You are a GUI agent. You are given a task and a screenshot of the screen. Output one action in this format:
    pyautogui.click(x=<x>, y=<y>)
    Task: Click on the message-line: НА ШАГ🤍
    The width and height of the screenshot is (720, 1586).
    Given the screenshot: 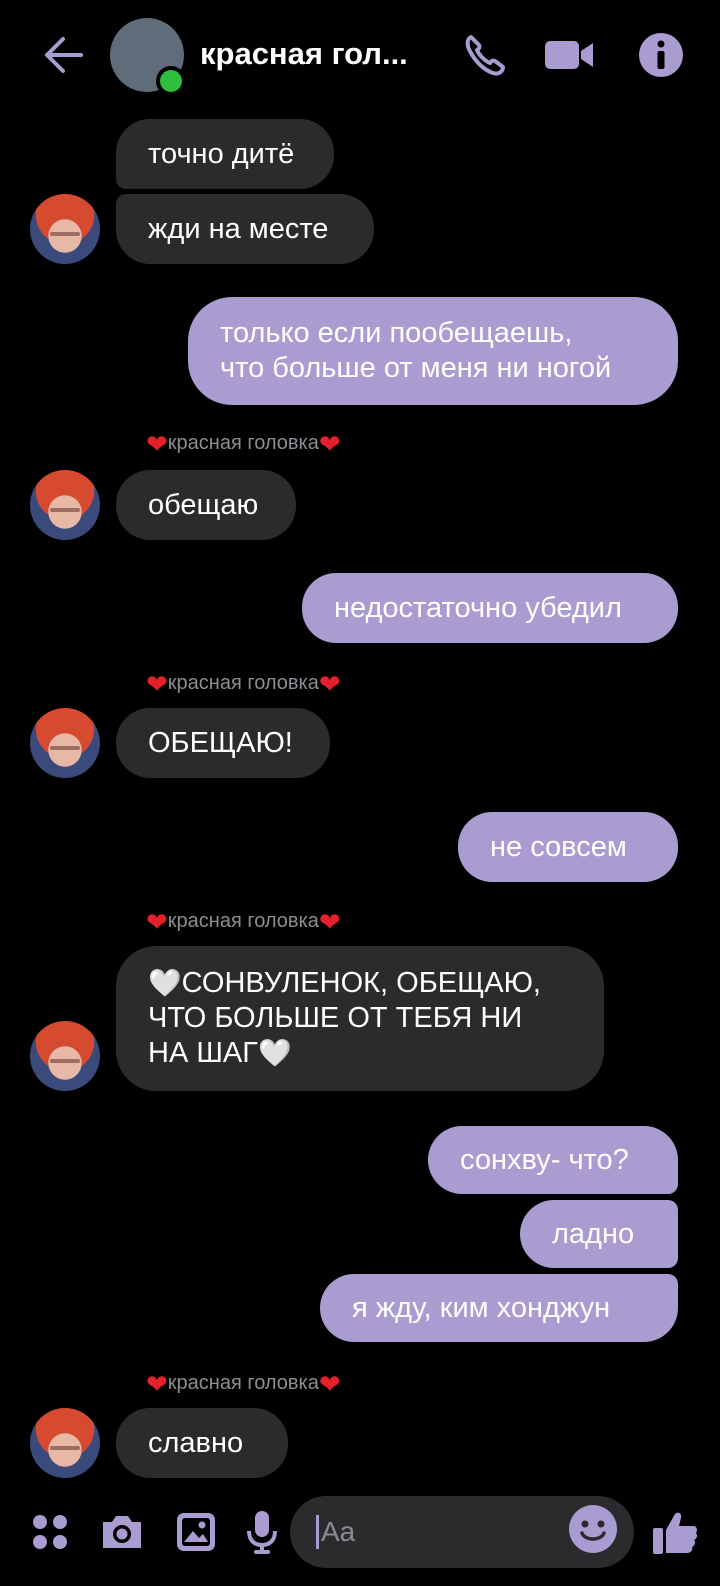 What is the action you would take?
    pyautogui.click(x=220, y=1053)
    